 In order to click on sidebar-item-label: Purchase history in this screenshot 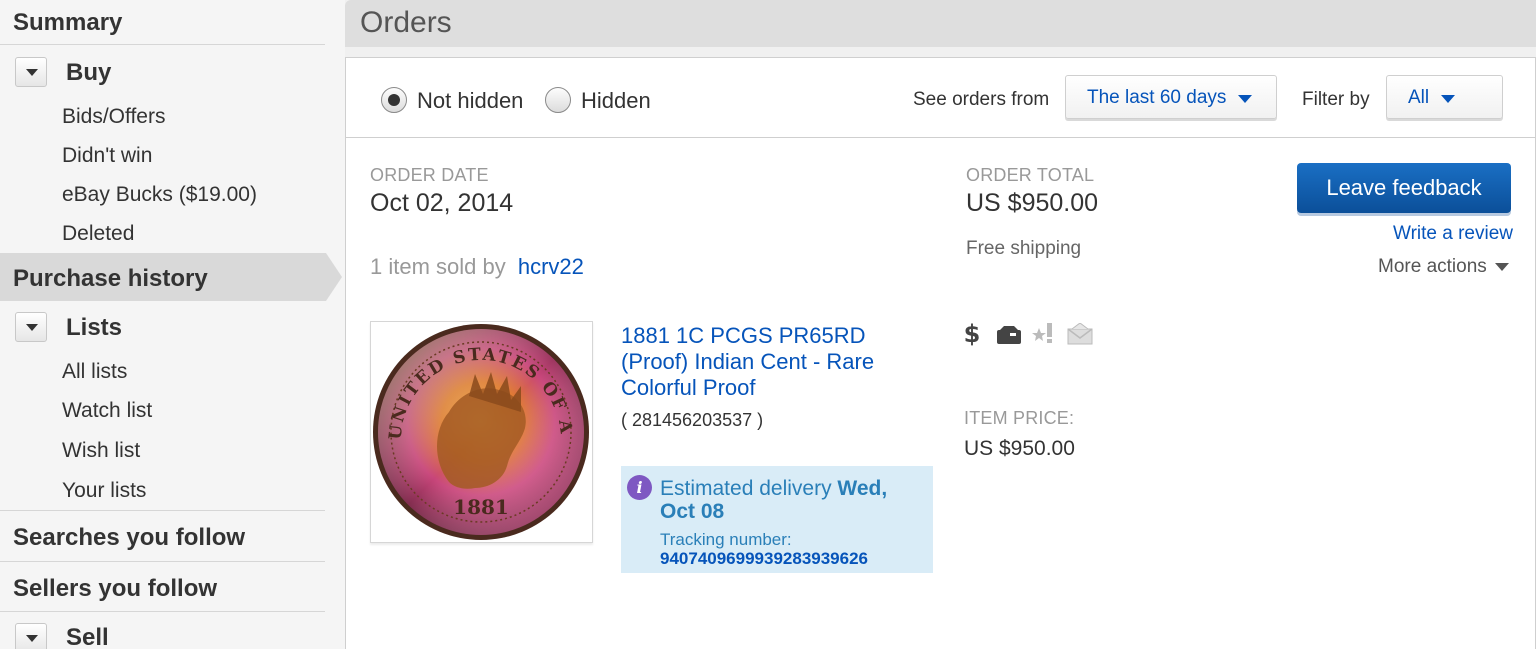, I will do `click(110, 278)`.